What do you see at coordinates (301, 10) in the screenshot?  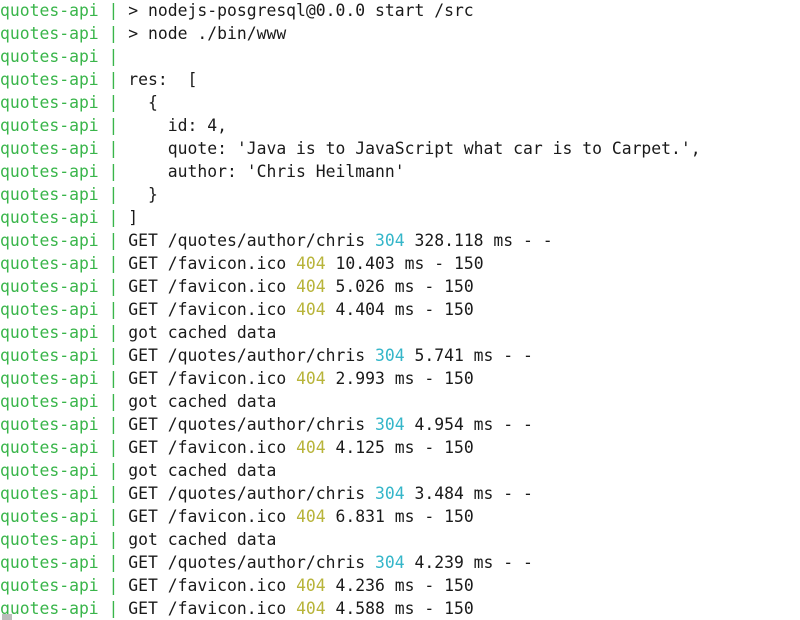 I see `log-message: > nodejs-posgresql@0.0.0 start /src` at bounding box center [301, 10].